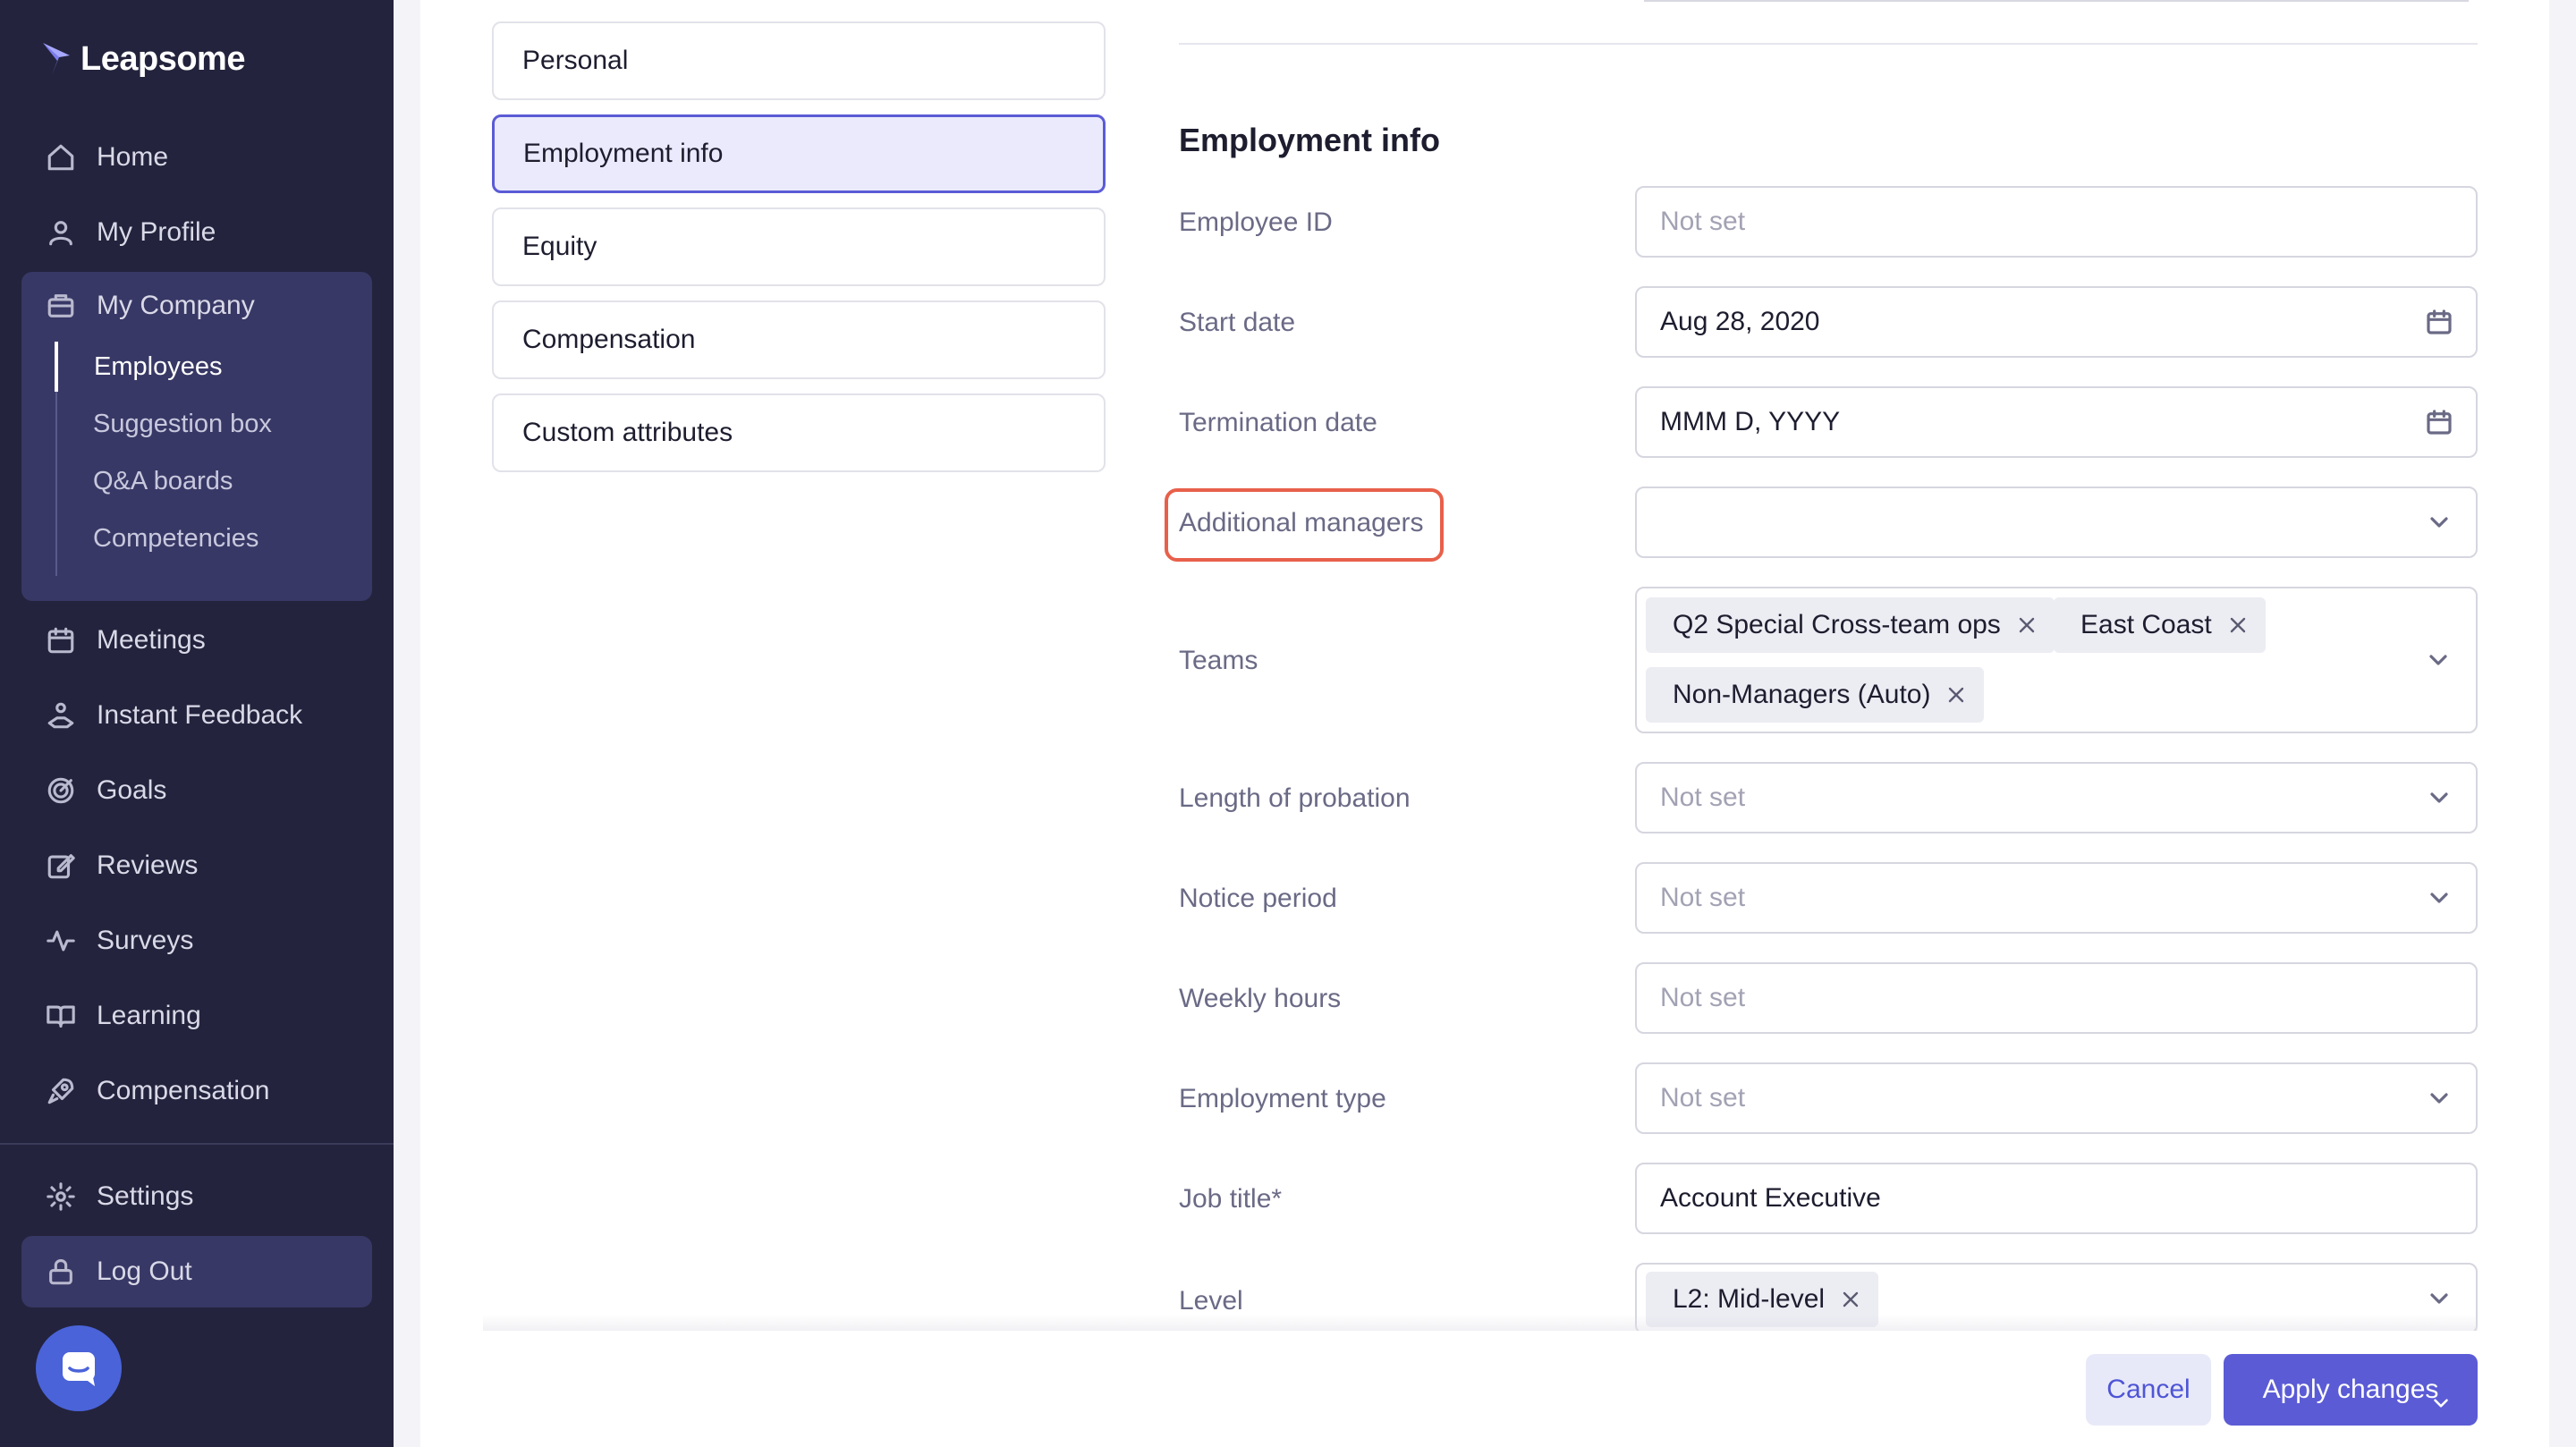 The width and height of the screenshot is (2576, 1447). Describe the element at coordinates (61, 790) in the screenshot. I see `target-icon` at that location.